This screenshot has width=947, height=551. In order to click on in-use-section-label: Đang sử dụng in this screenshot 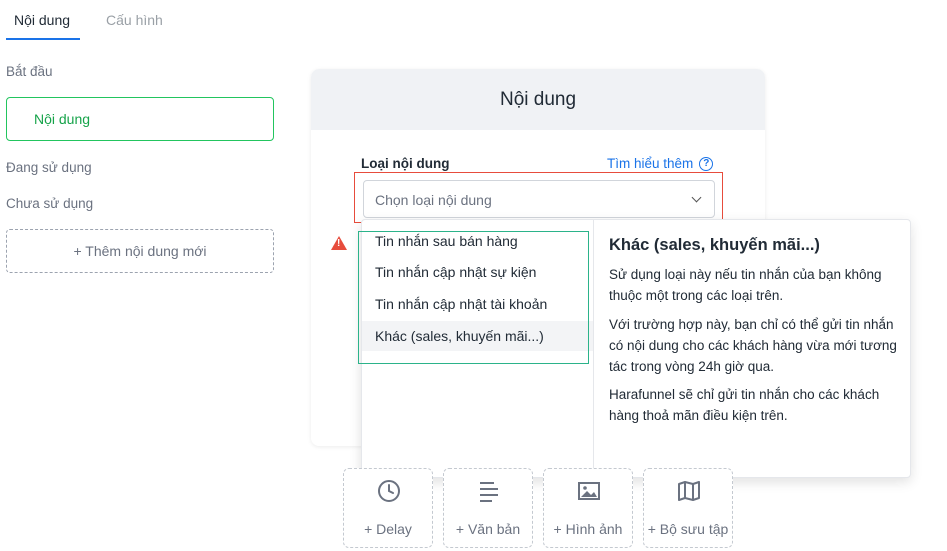, I will do `click(49, 167)`.